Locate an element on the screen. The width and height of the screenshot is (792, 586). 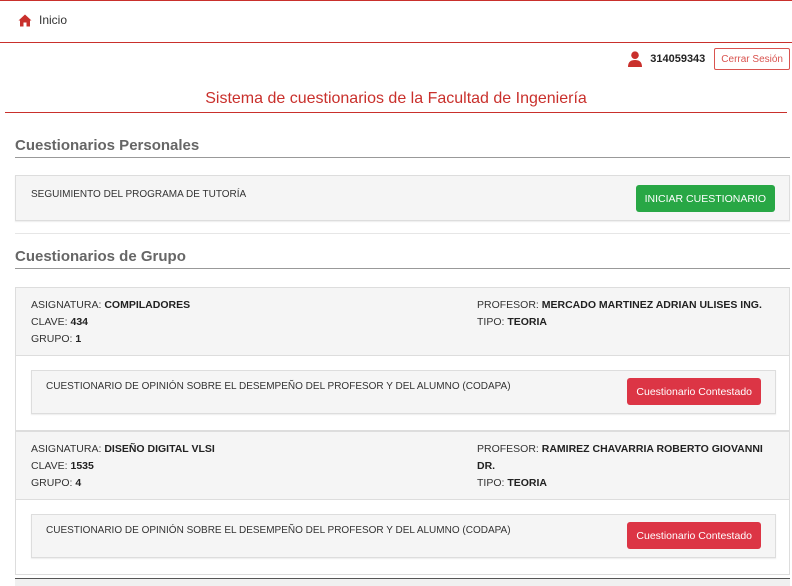
user-bar: 314059343 Cerrar Sesión is located at coordinates (709, 59).